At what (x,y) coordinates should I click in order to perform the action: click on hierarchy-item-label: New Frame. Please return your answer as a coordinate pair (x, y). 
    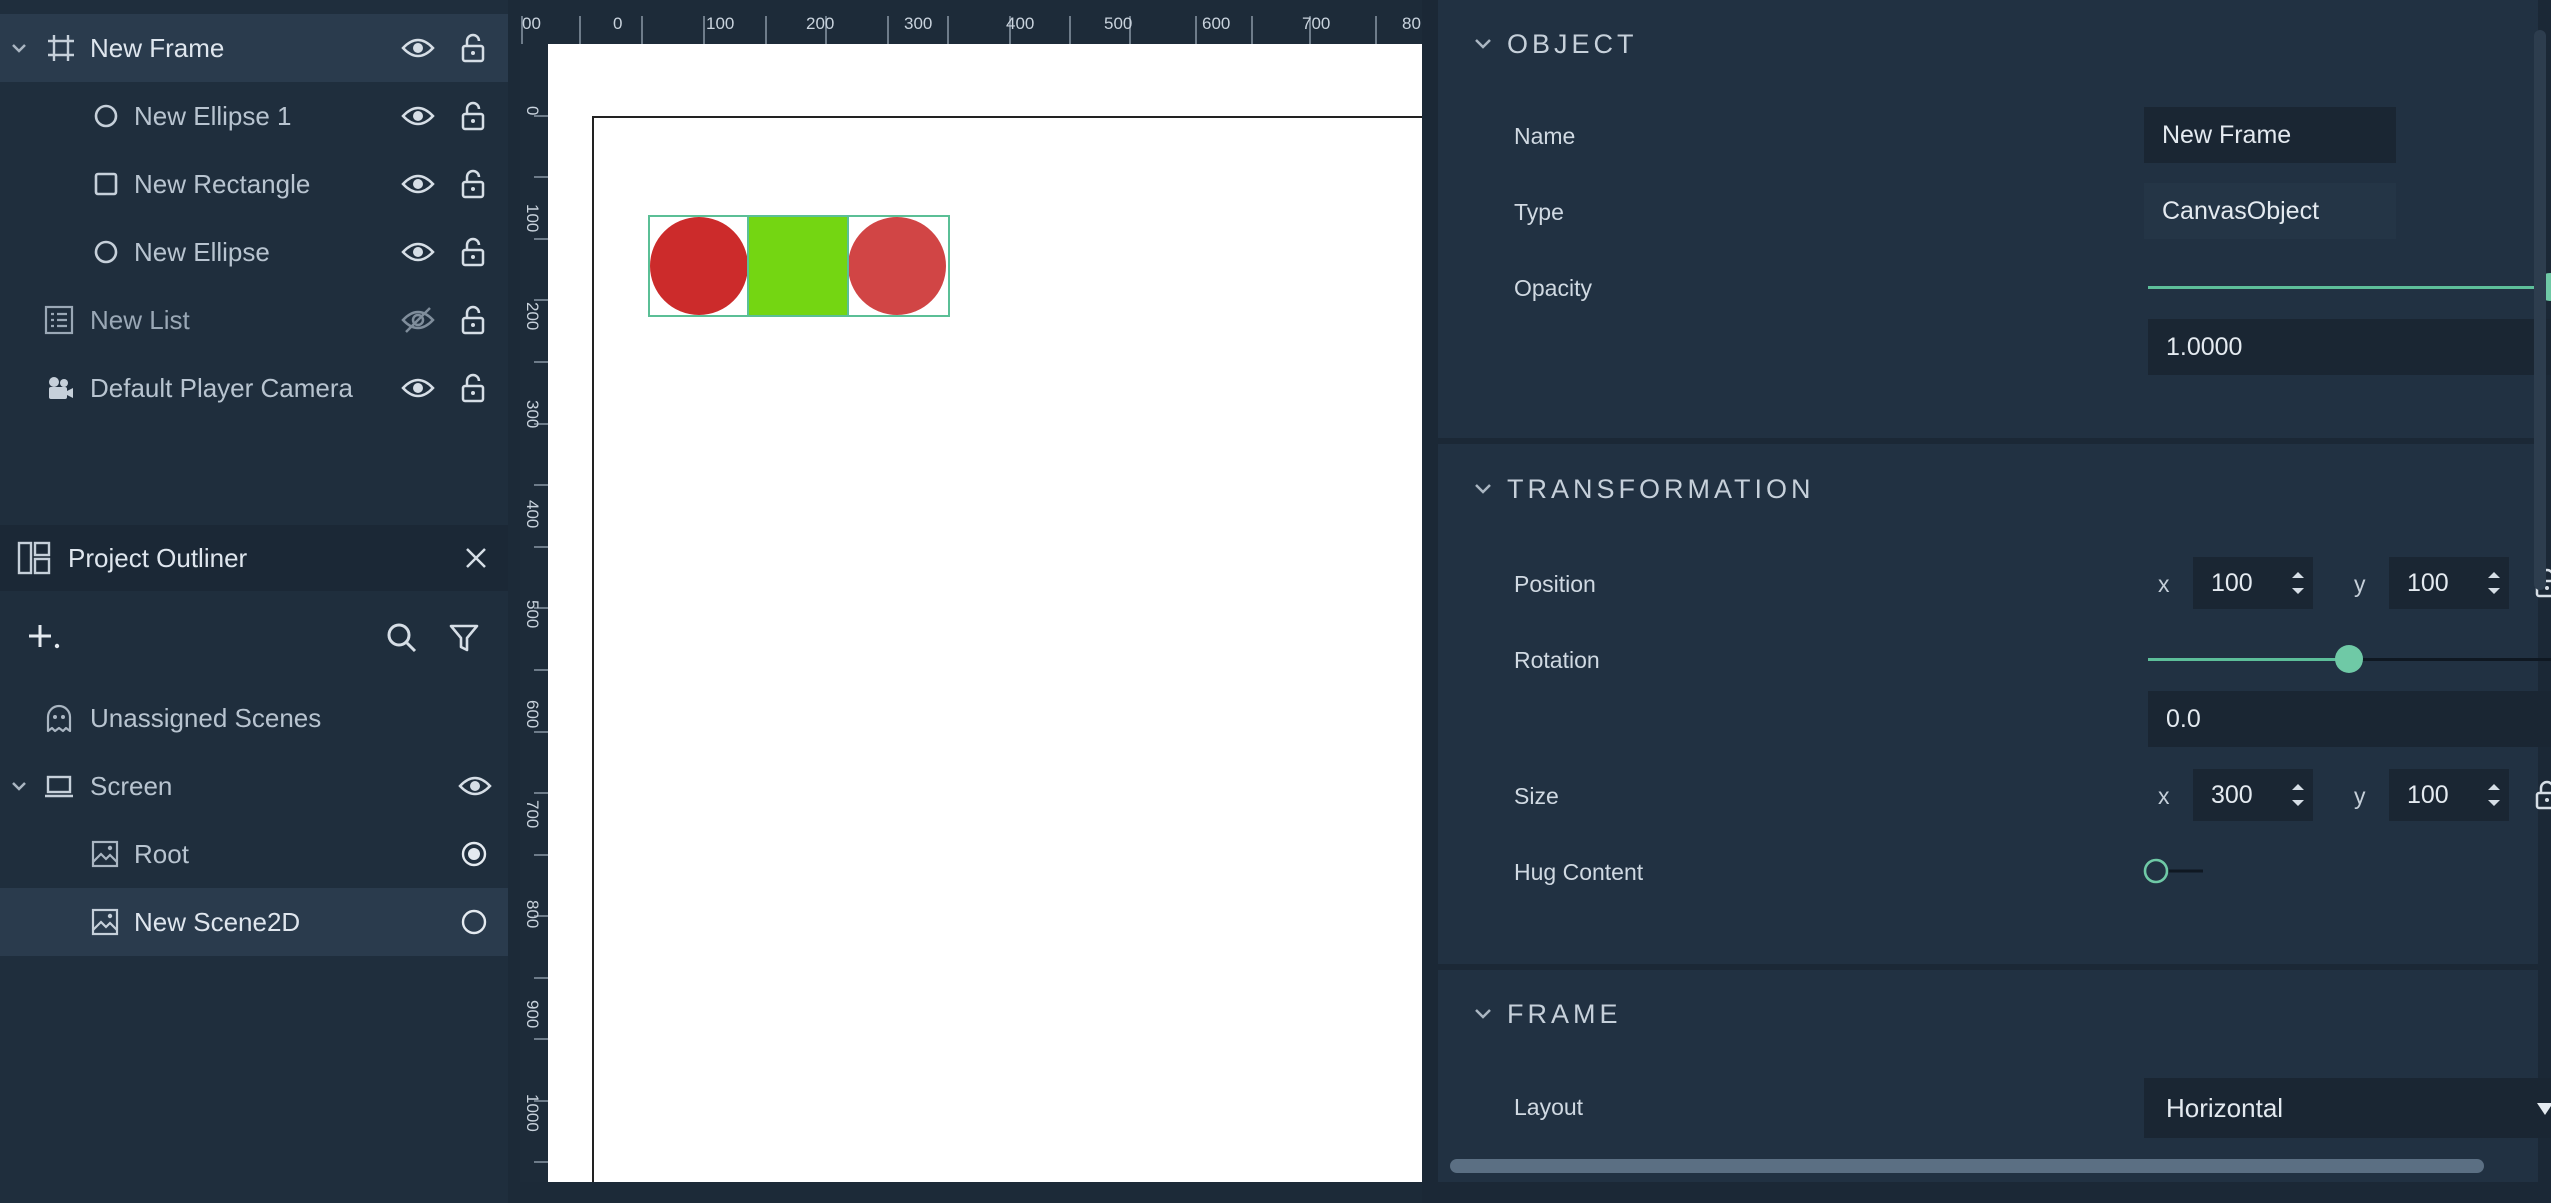
    Looking at the image, I should click on (157, 47).